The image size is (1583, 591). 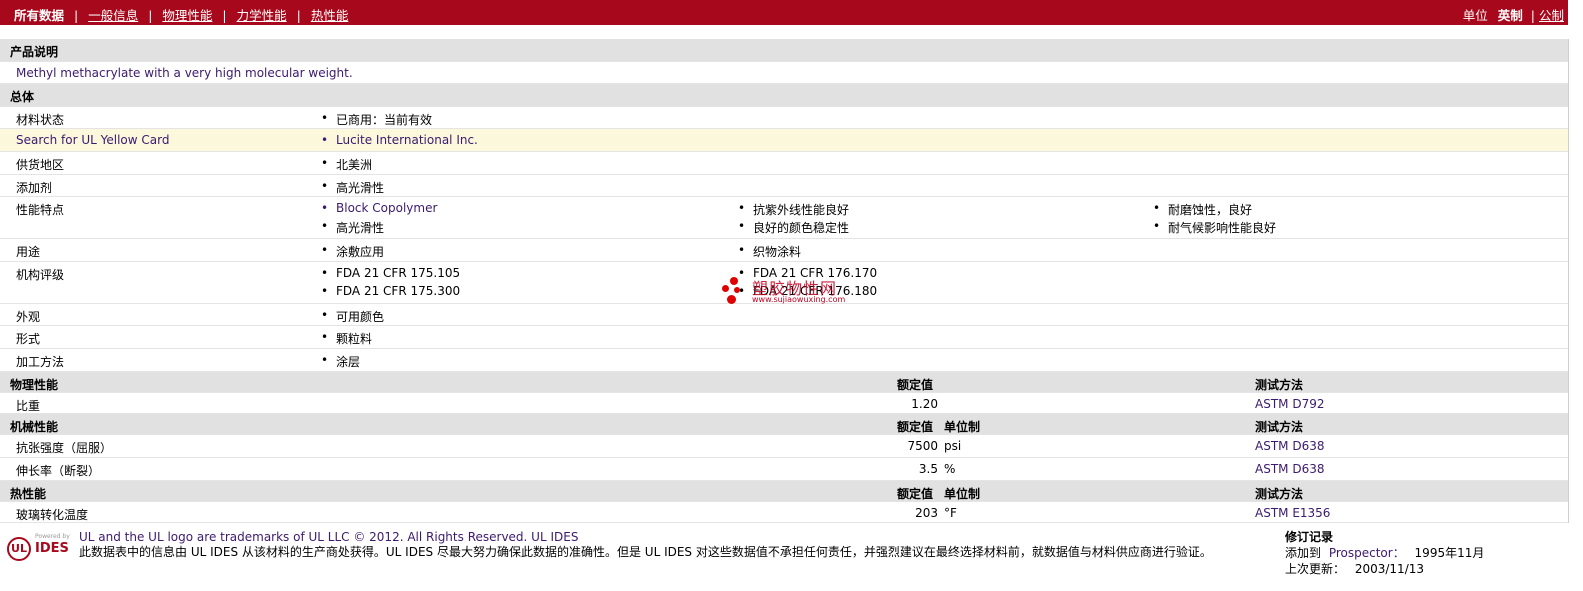 What do you see at coordinates (52, 548) in the screenshot?
I see `logo-ides: IDES` at bounding box center [52, 548].